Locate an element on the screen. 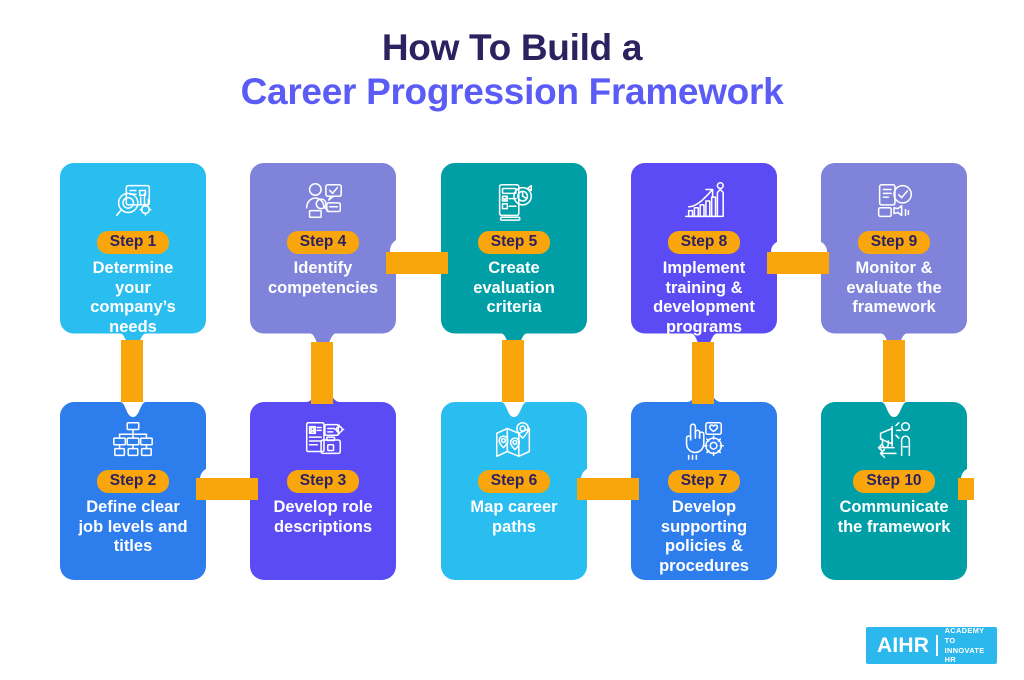  step-badge-3: Step 3 is located at coordinates (323, 482).